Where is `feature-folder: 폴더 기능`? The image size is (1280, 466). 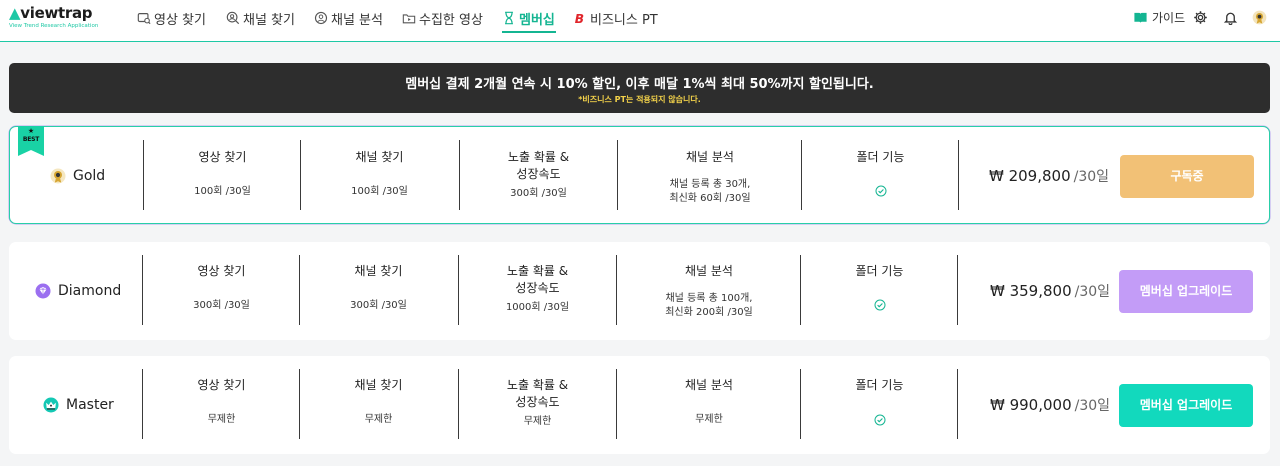
feature-folder: 폴더 기능 is located at coordinates (879, 291).